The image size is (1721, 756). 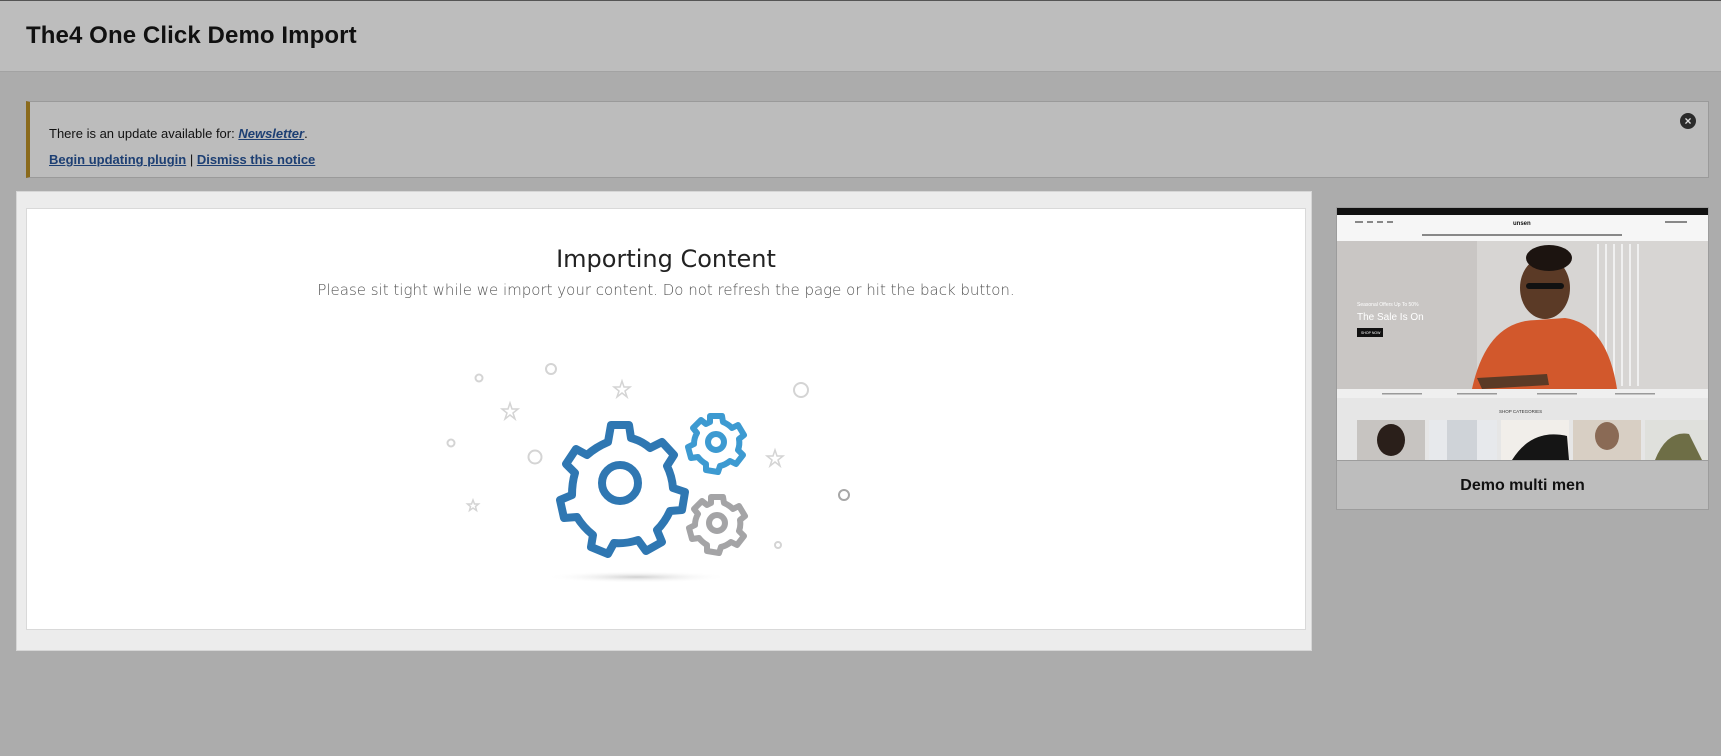 I want to click on demo-hero-line2: The Sale Is On, so click(x=1390, y=317).